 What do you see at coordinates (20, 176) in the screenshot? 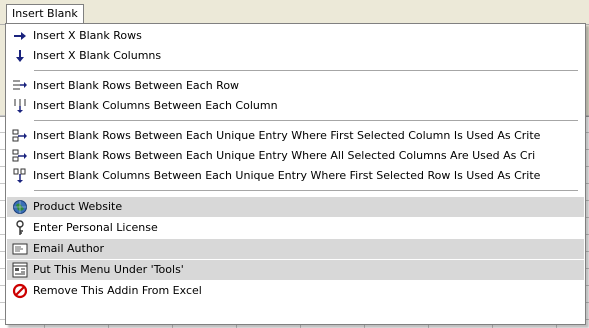
I see `insert-columns-unique-icon` at bounding box center [20, 176].